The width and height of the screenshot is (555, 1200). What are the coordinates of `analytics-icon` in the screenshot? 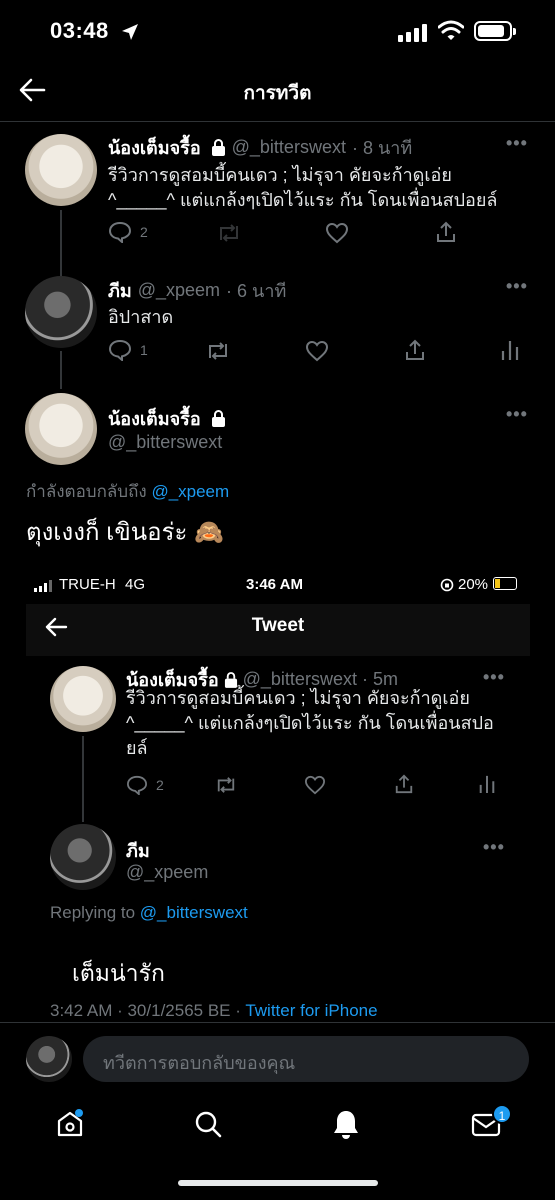 It's located at (510, 350).